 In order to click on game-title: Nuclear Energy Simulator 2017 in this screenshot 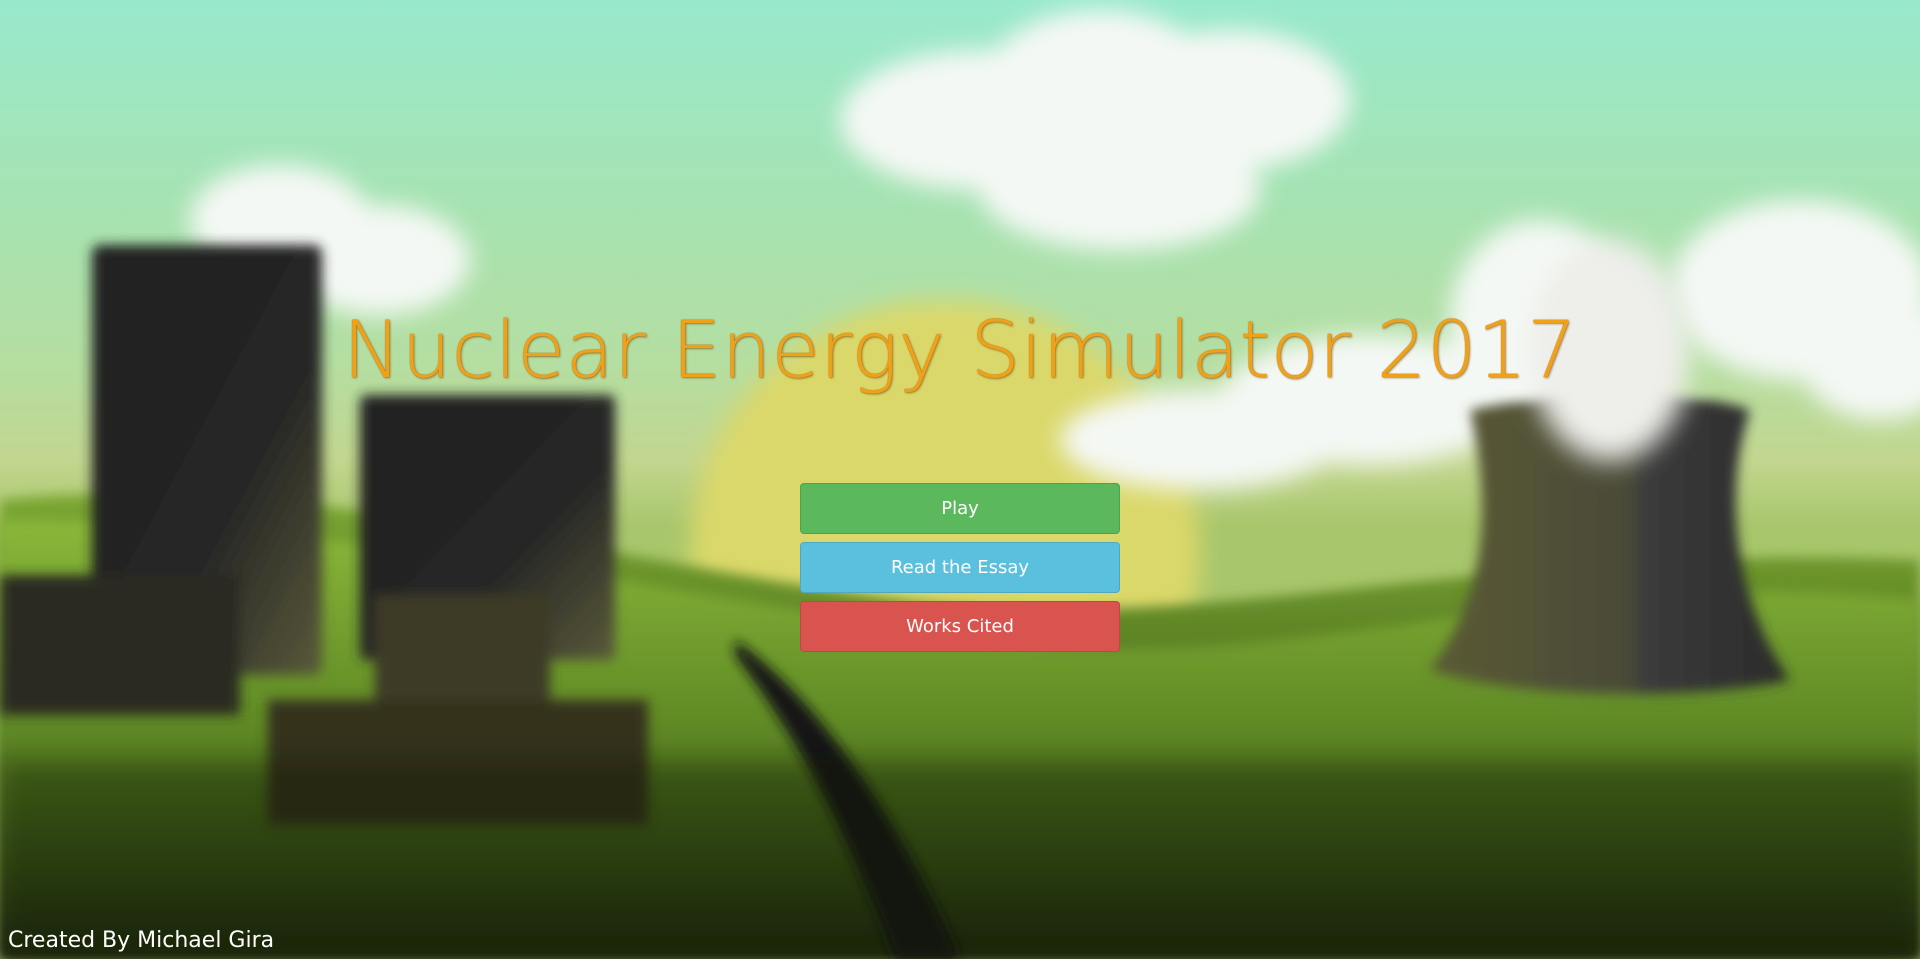, I will do `click(960, 351)`.